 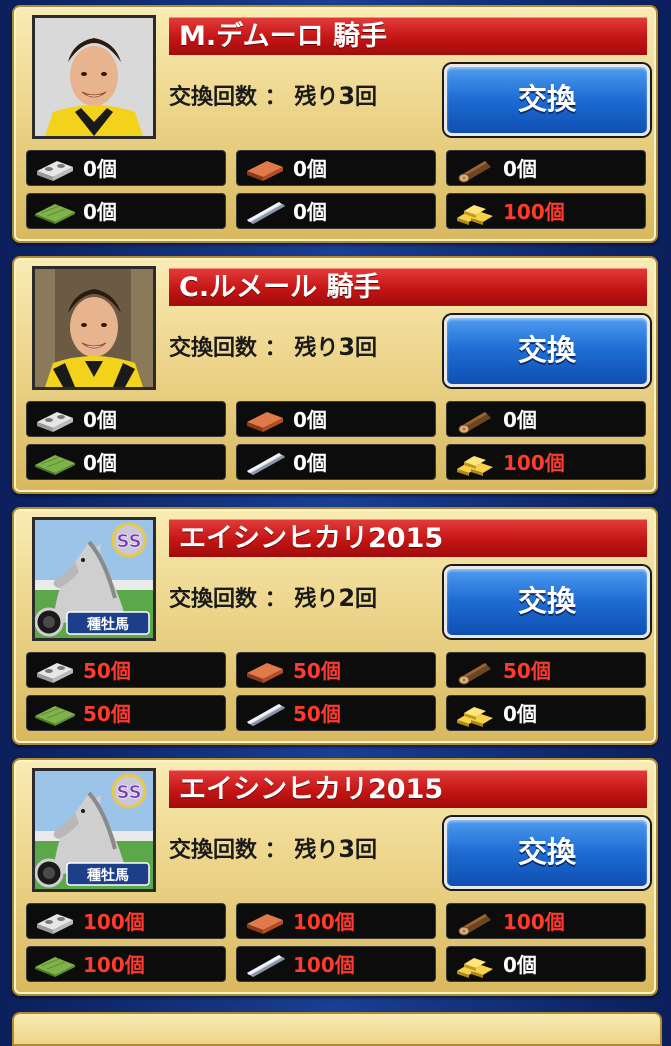 I want to click on remaining-count: 2, so click(x=347, y=598).